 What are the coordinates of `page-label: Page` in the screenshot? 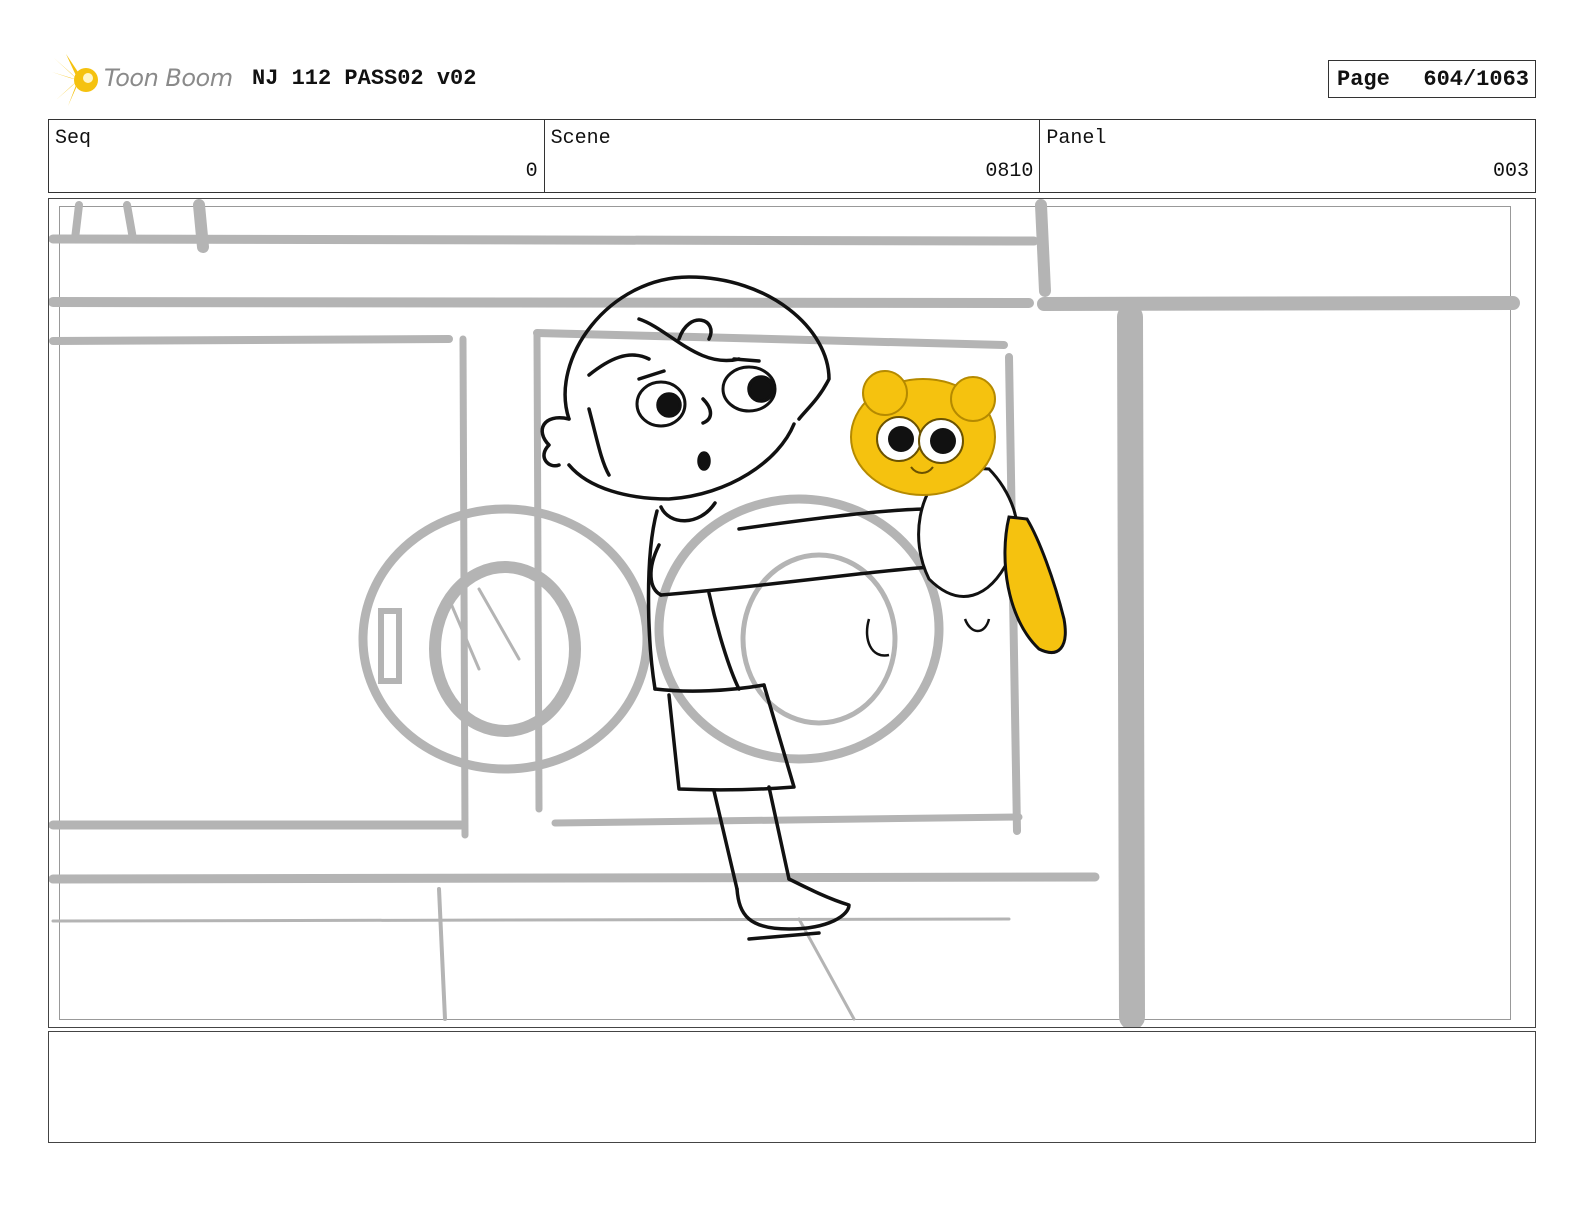 It's located at (1363, 79).